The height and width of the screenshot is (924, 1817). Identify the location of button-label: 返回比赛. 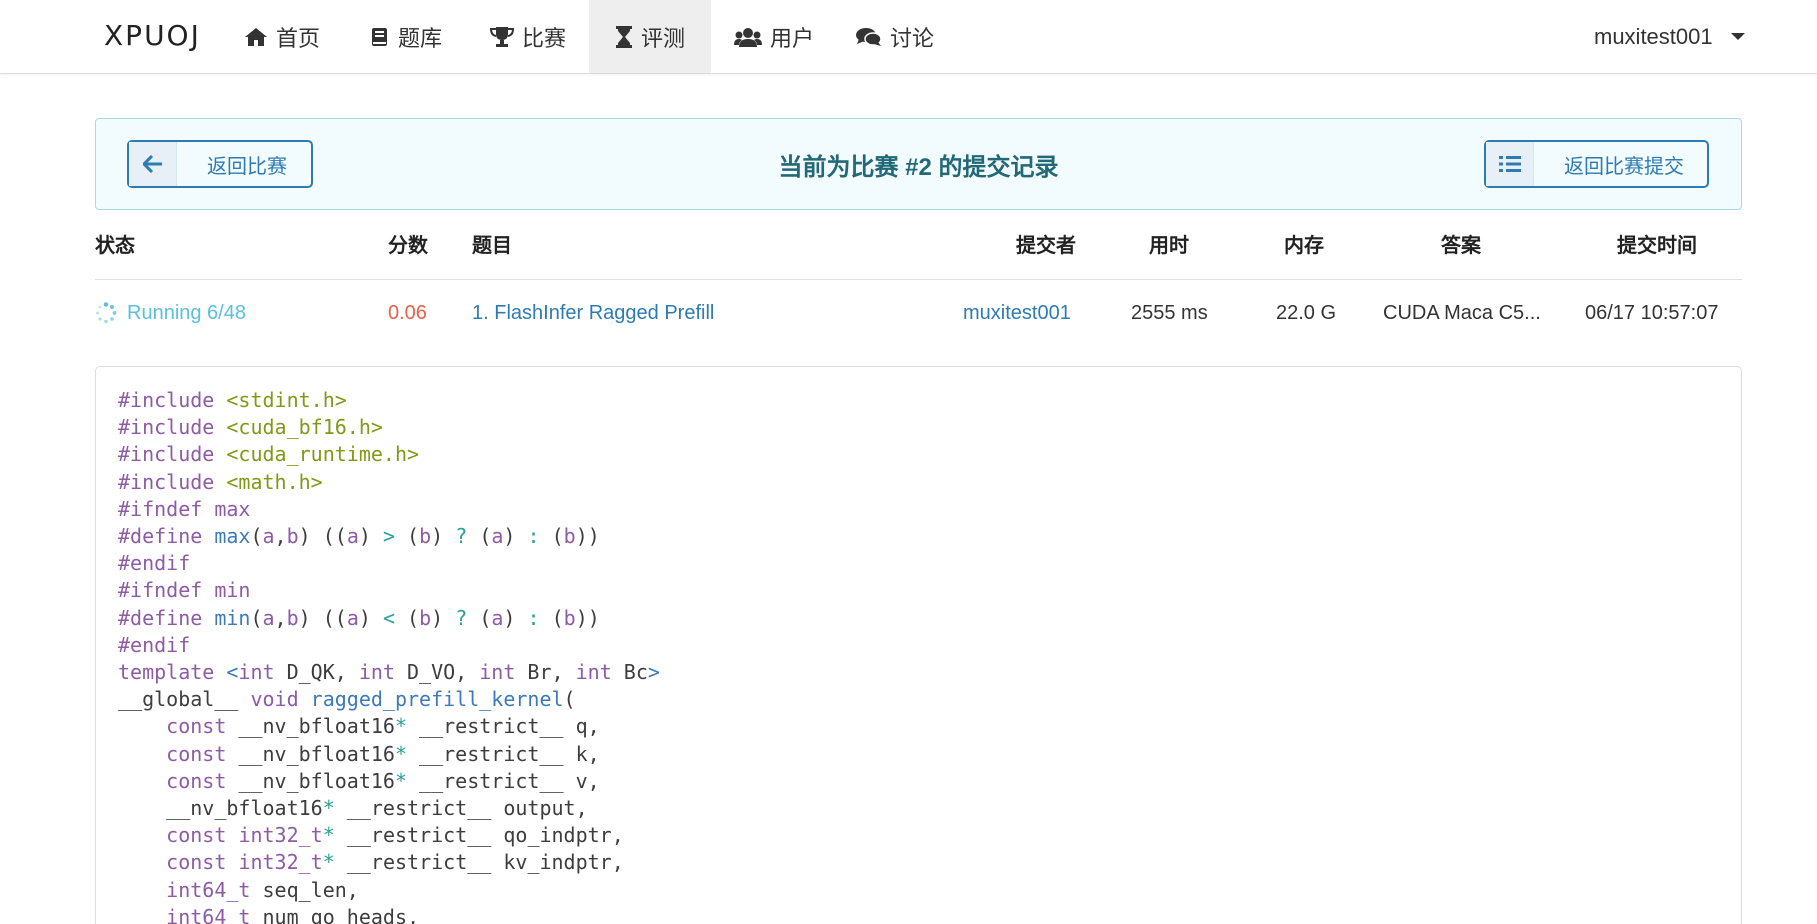
(247, 166).